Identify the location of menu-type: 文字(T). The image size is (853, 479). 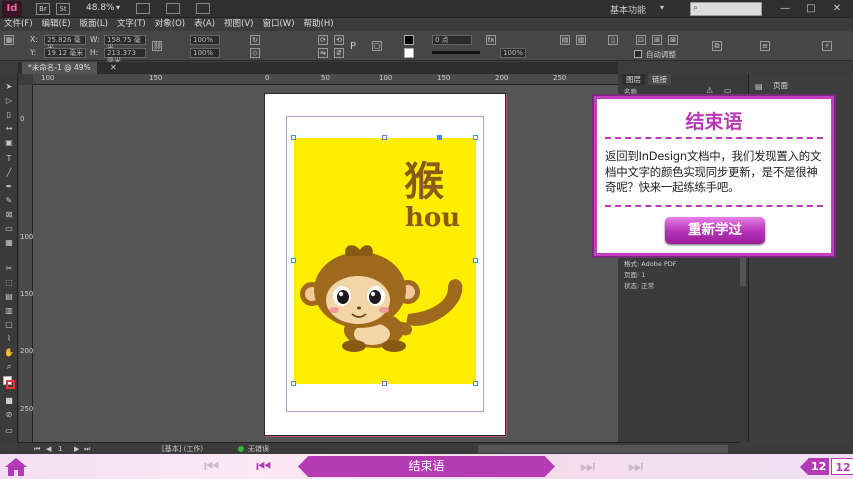
(131, 24).